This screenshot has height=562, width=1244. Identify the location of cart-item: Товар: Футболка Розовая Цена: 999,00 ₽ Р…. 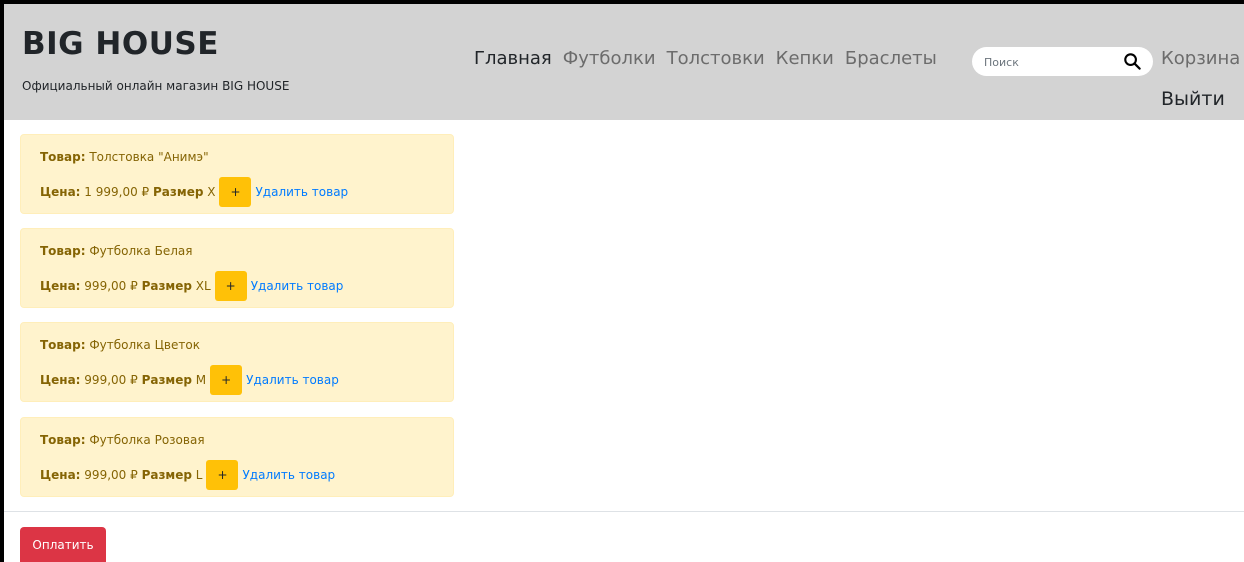
(237, 457).